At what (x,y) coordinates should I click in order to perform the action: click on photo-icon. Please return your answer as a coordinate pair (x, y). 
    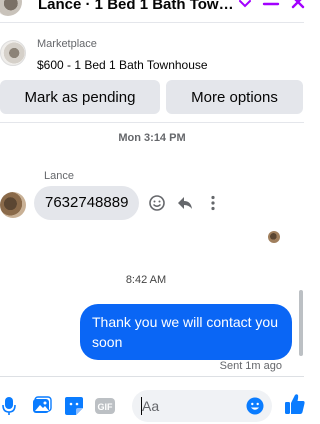
    Looking at the image, I should click on (42, 406).